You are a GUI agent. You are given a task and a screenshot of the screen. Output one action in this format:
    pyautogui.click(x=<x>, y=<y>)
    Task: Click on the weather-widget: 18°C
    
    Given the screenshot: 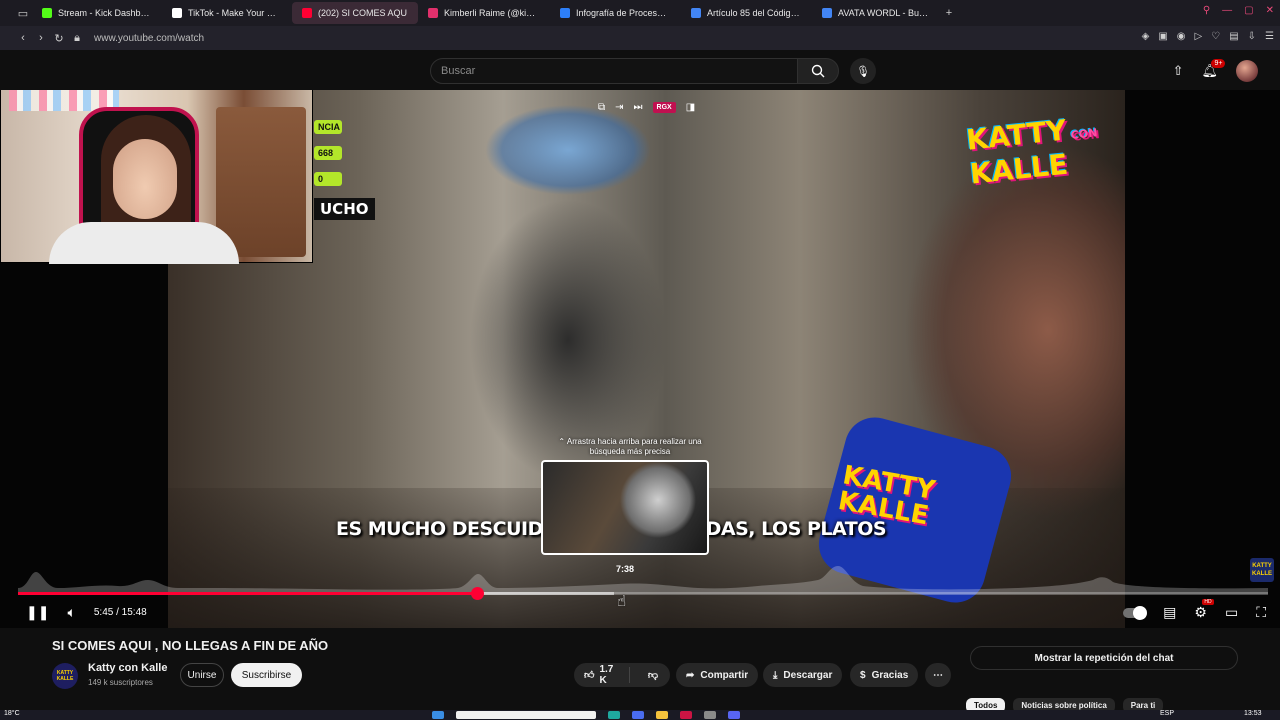 What is the action you would take?
    pyautogui.click(x=12, y=713)
    